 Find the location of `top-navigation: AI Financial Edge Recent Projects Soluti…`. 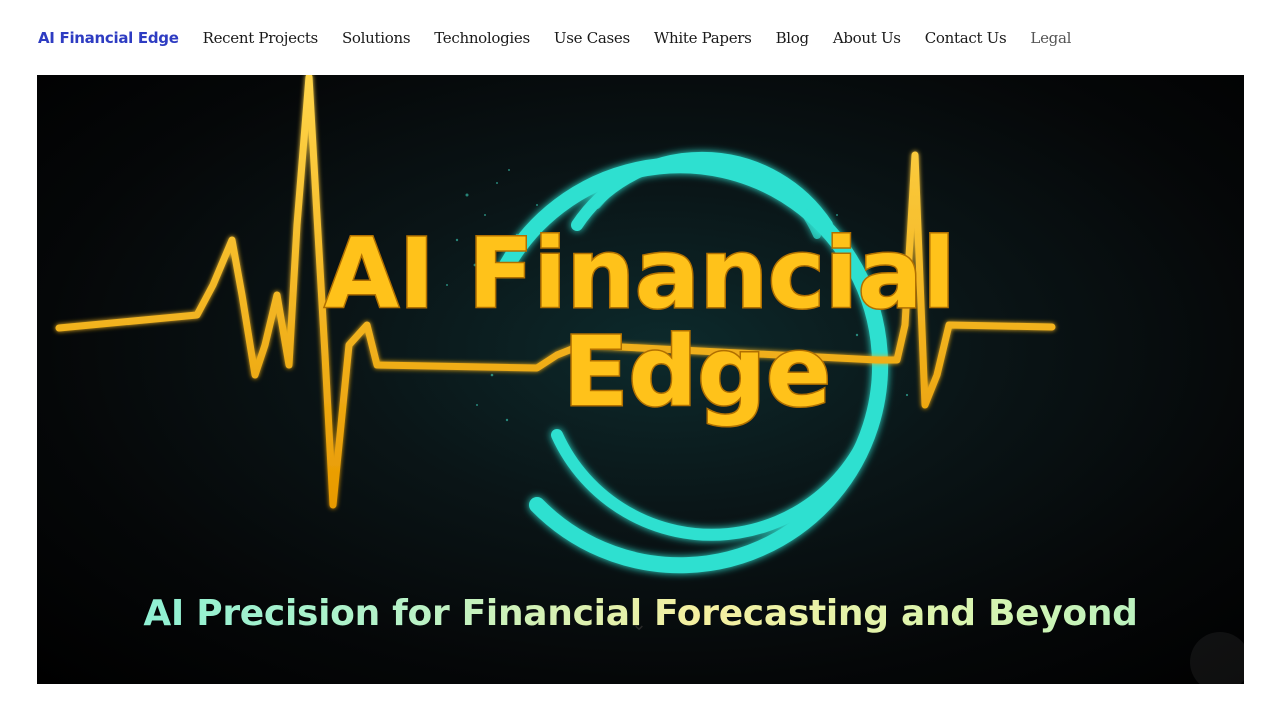

top-navigation: AI Financial Edge Recent Projects Soluti… is located at coordinates (566, 38).